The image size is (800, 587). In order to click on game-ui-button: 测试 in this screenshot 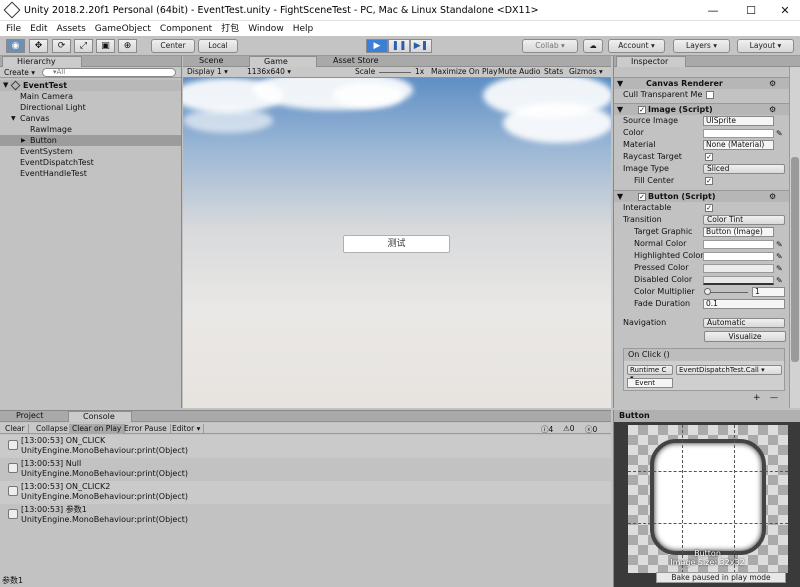, I will do `click(396, 244)`.